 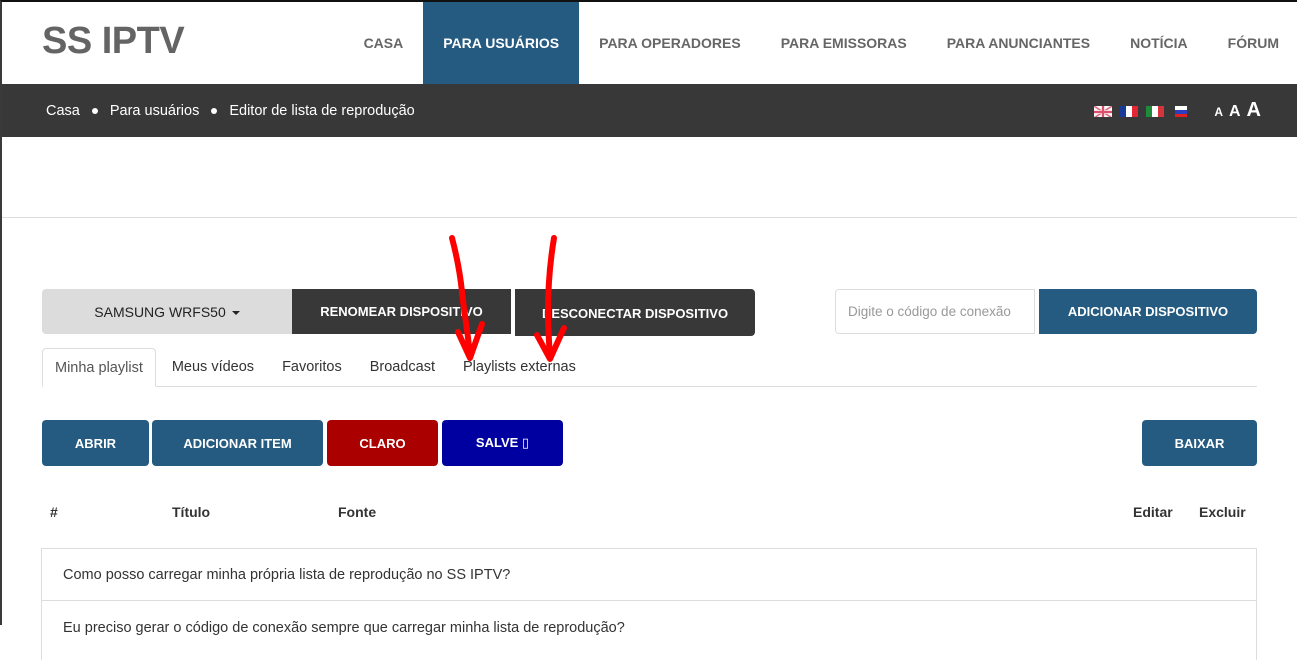 I want to click on font-size-large: A, so click(x=1254, y=110).